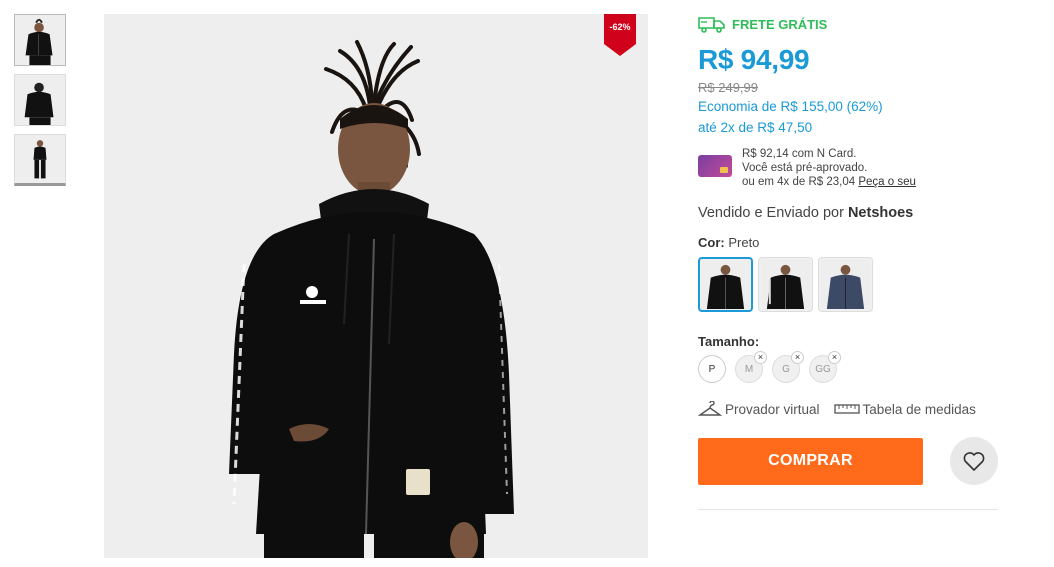  Describe the element at coordinates (715, 166) in the screenshot. I see `credit-card-icon` at that location.